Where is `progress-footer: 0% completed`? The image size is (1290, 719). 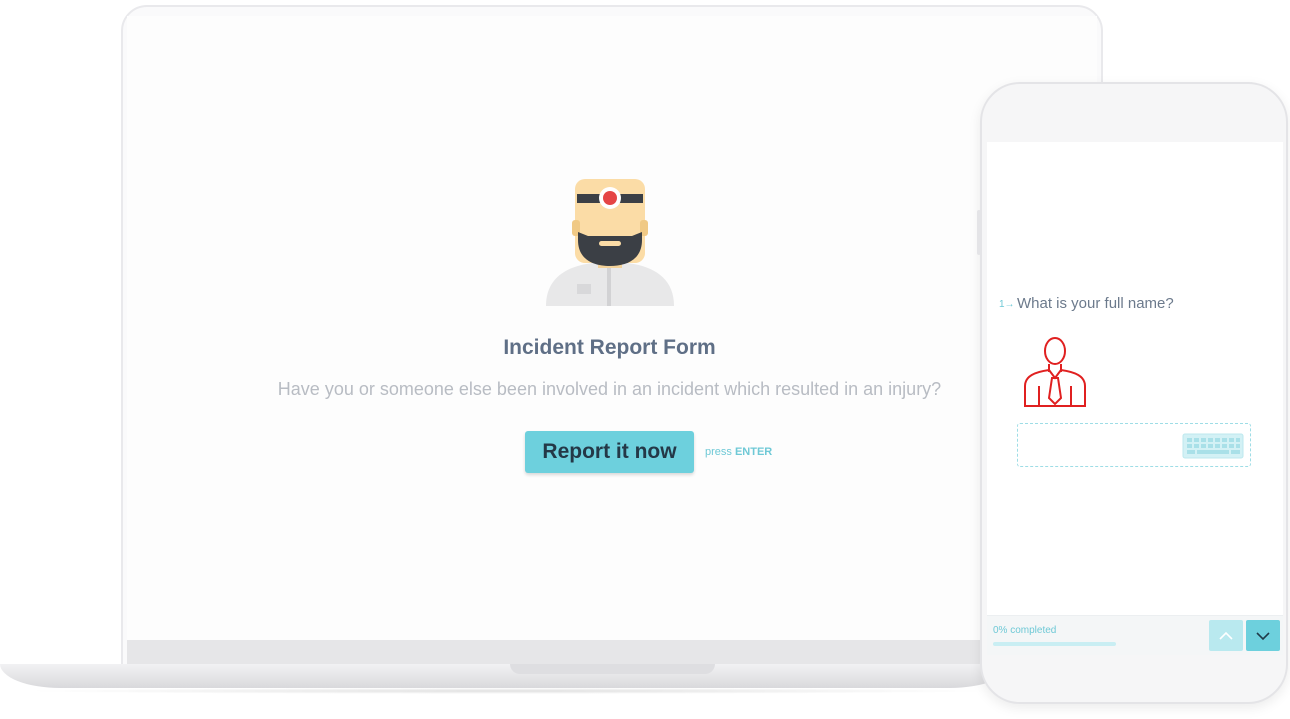
progress-footer: 0% completed is located at coordinates (1135, 635).